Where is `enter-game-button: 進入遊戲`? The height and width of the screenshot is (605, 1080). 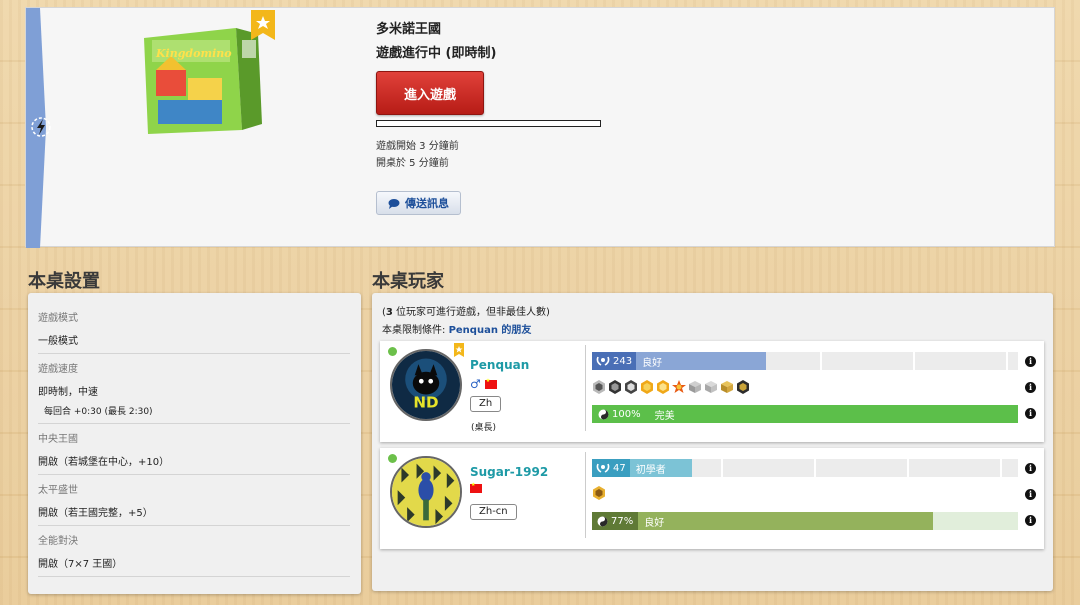 enter-game-button: 進入遊戲 is located at coordinates (430, 93).